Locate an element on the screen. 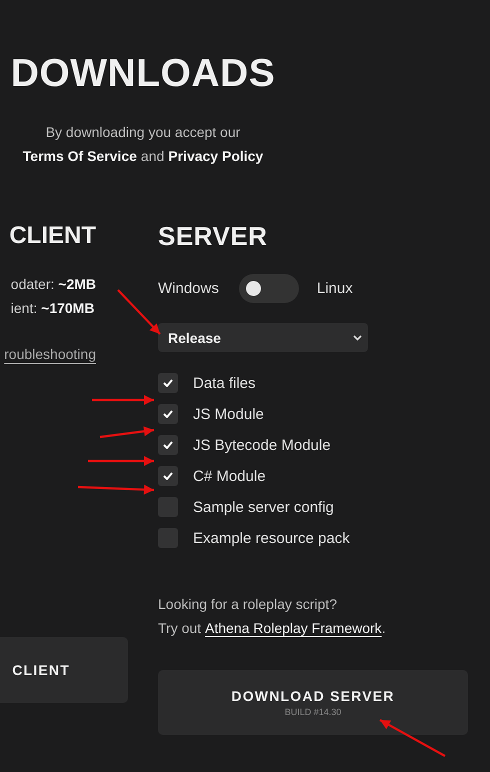 Image resolution: width=490 pixels, height=772 pixels. promo-prefix: Try out is located at coordinates (180, 628).